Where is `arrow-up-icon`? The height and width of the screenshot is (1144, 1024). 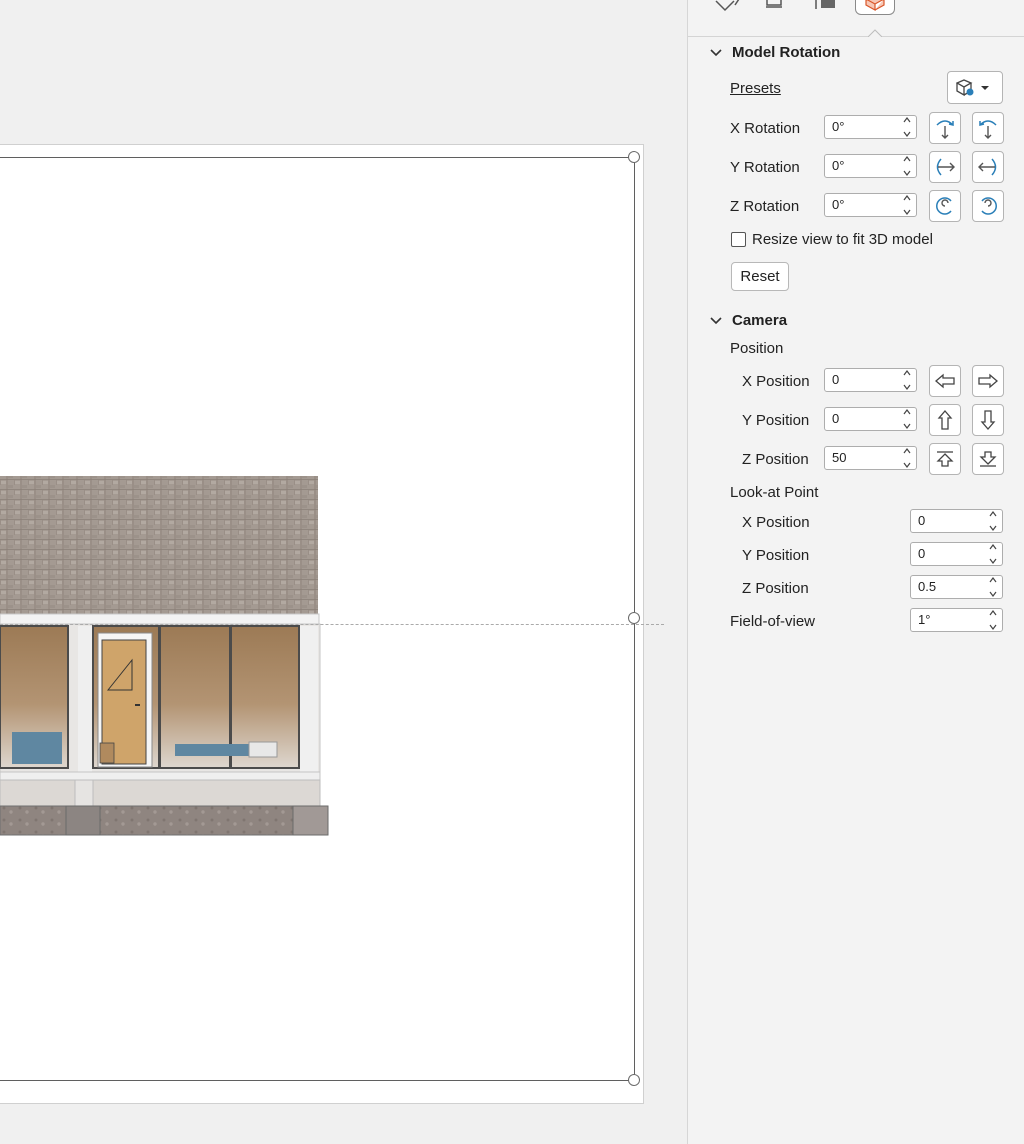
arrow-up-icon is located at coordinates (945, 420).